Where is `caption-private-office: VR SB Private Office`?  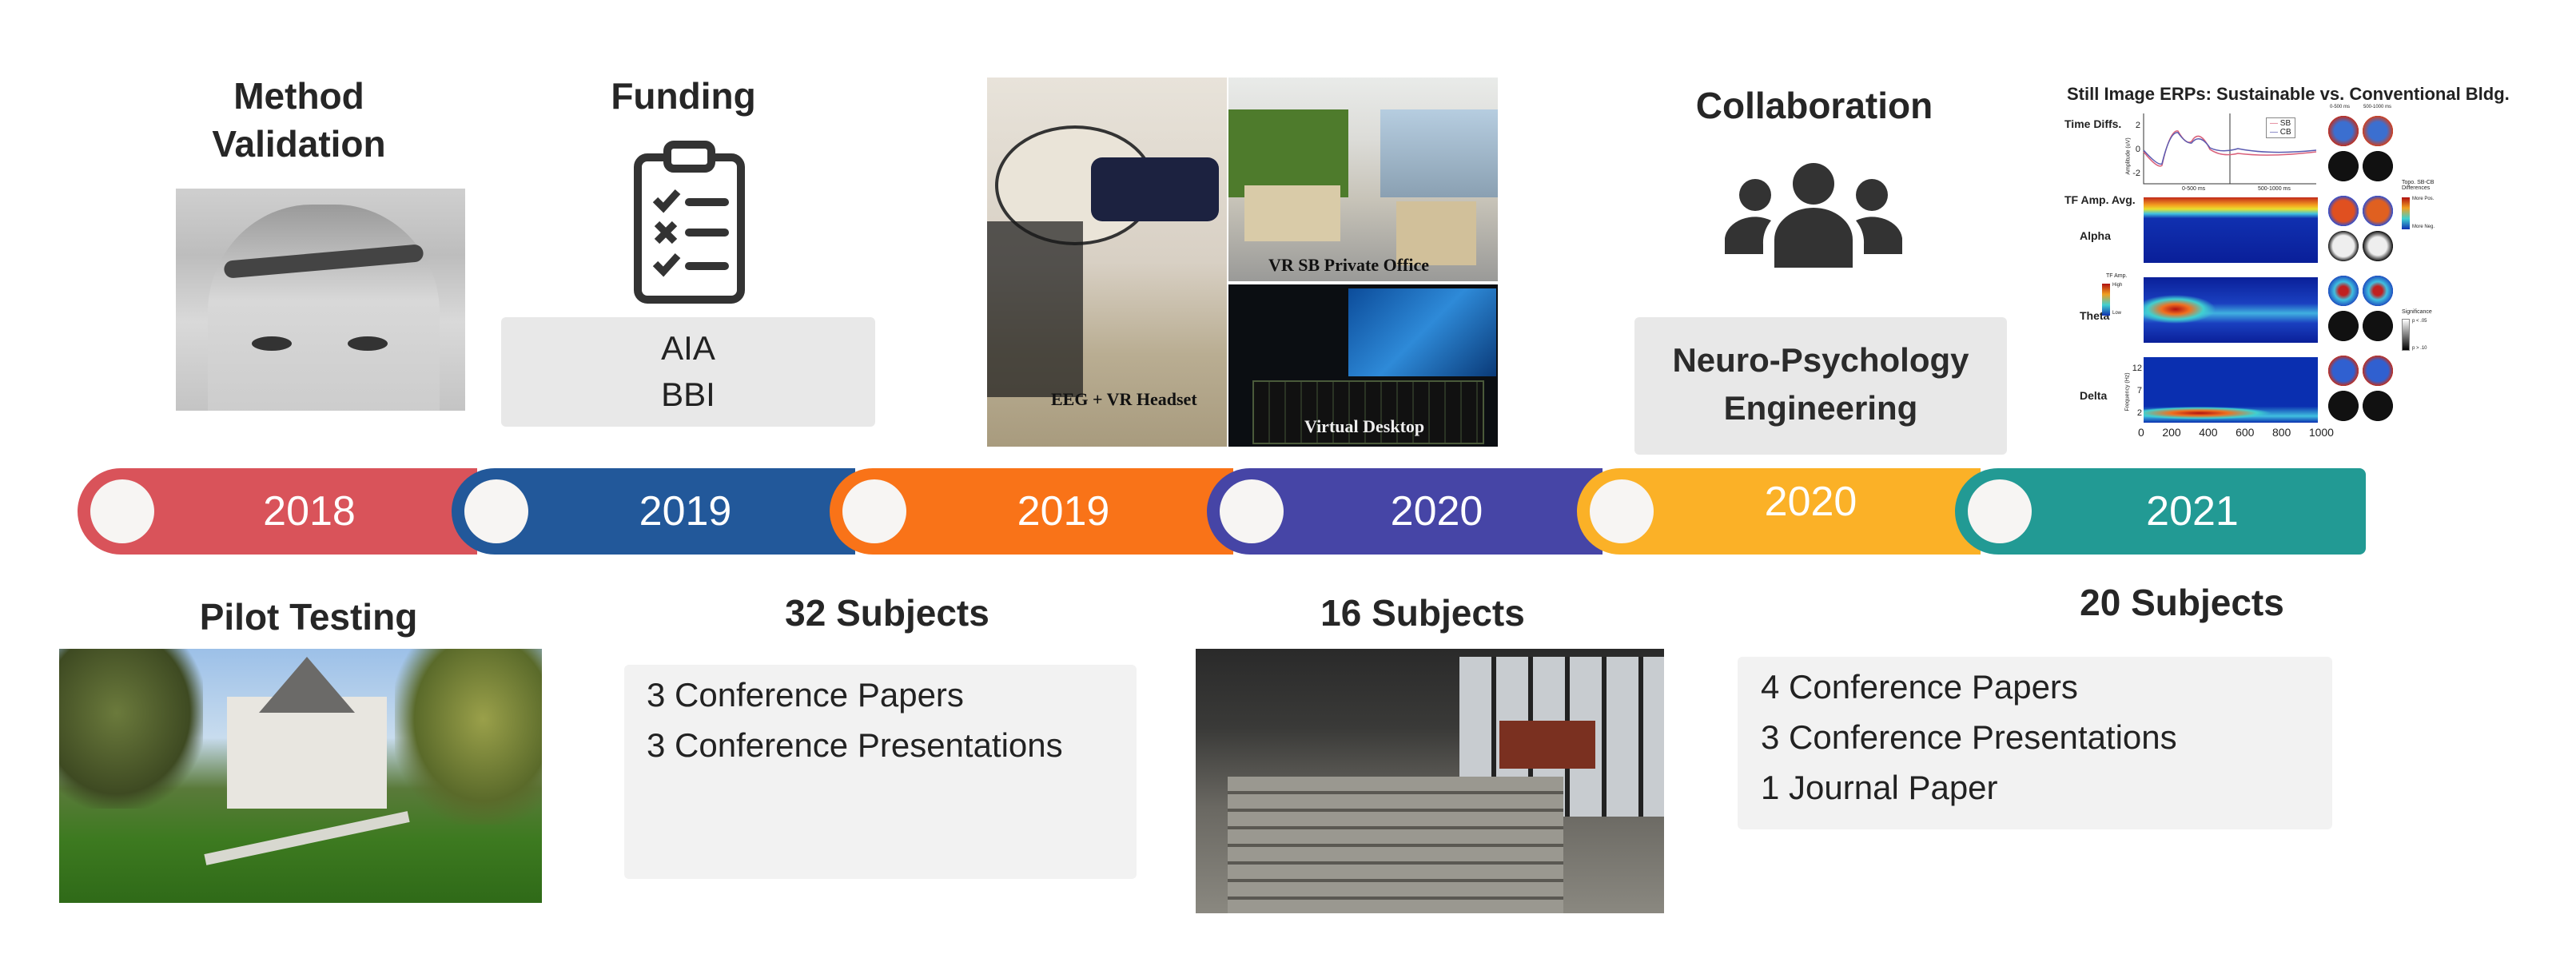 caption-private-office: VR SB Private Office is located at coordinates (1348, 265).